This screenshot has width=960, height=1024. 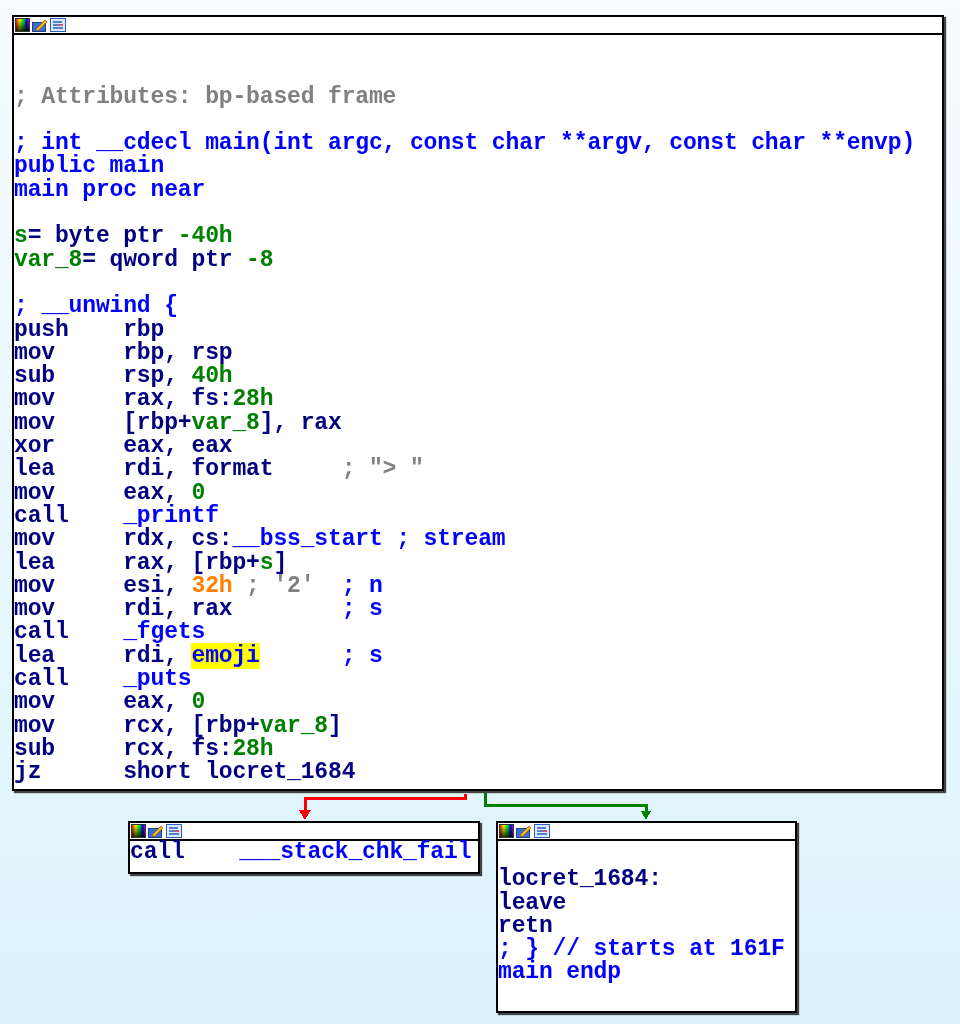 What do you see at coordinates (185, 773) in the screenshot?
I see `code-line: jz short locret_1684` at bounding box center [185, 773].